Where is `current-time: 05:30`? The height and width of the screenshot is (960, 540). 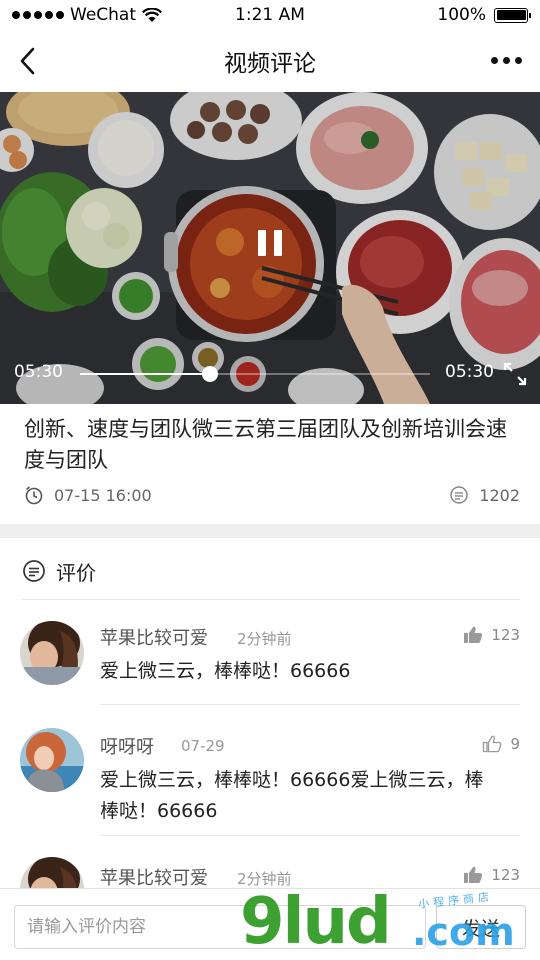
current-time: 05:30 is located at coordinates (38, 372).